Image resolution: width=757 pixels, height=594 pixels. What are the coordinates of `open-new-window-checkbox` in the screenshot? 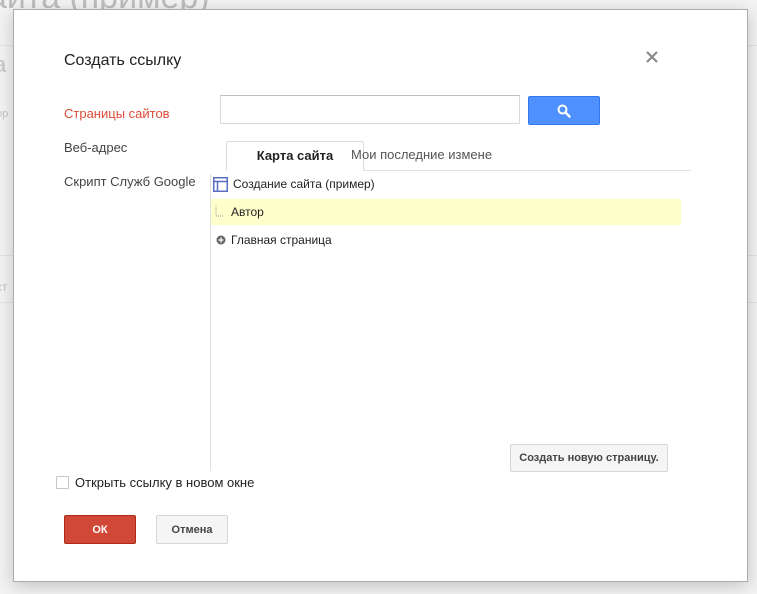 It's located at (62, 482).